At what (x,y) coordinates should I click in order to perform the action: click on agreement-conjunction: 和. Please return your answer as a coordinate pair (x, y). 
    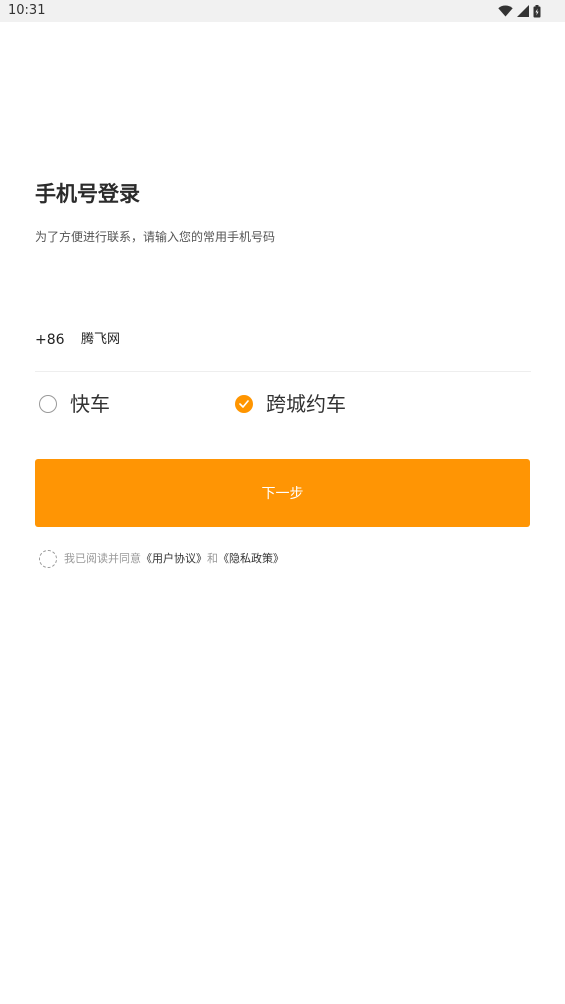
    Looking at the image, I should click on (212, 558).